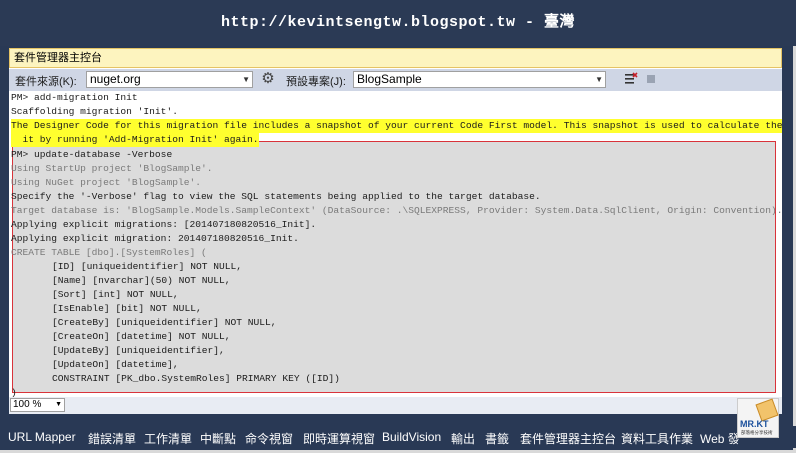 This screenshot has height=457, width=800. I want to click on default-project-label: 預設專案(J):, so click(316, 82).